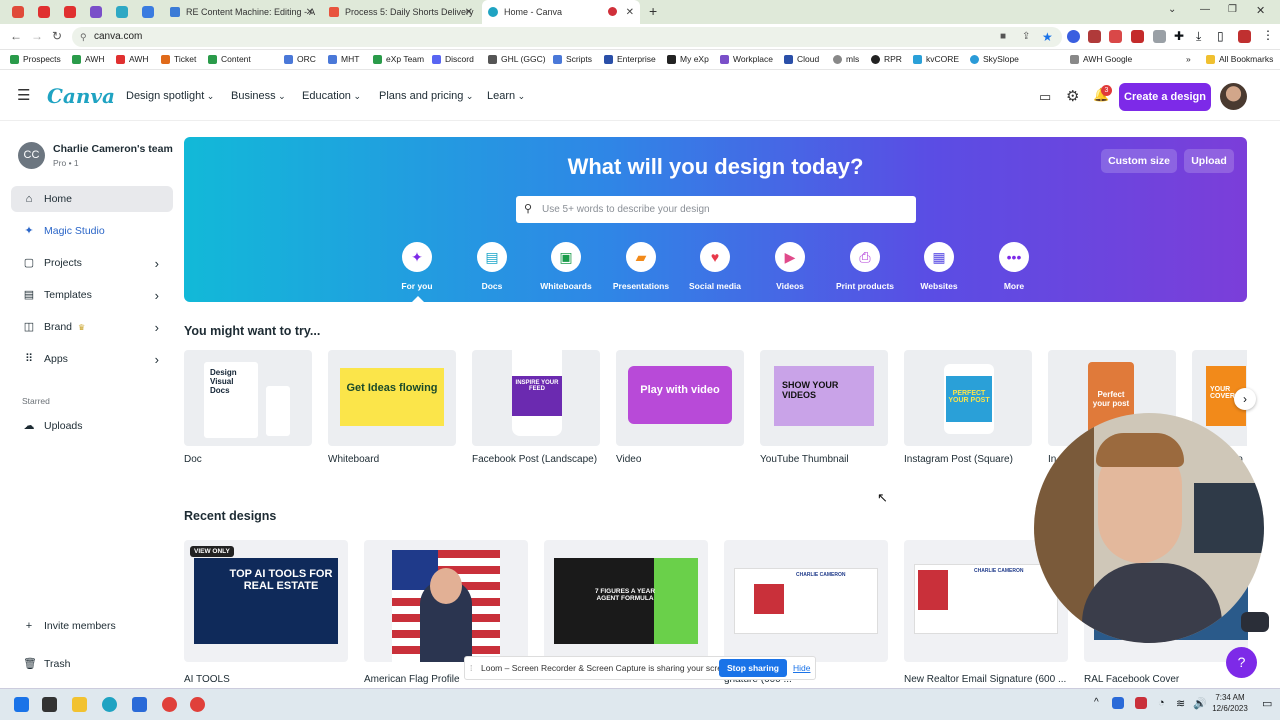 The width and height of the screenshot is (1280, 720). What do you see at coordinates (92, 359) in the screenshot?
I see `sidebar-item-apps: ⠿ Apps ›` at bounding box center [92, 359].